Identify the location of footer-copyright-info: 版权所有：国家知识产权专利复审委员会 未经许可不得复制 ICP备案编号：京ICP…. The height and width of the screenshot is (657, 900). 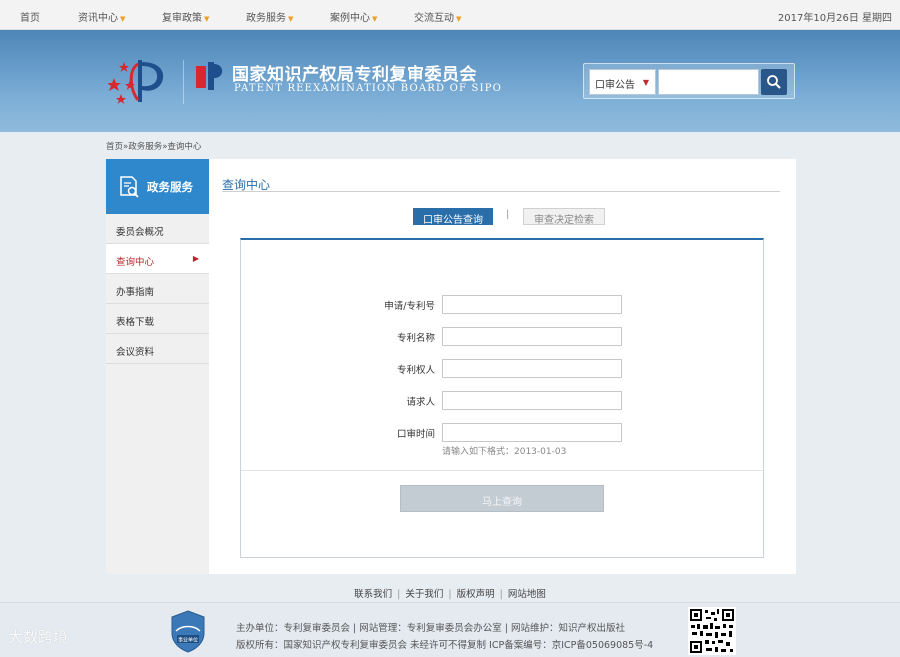
(445, 645).